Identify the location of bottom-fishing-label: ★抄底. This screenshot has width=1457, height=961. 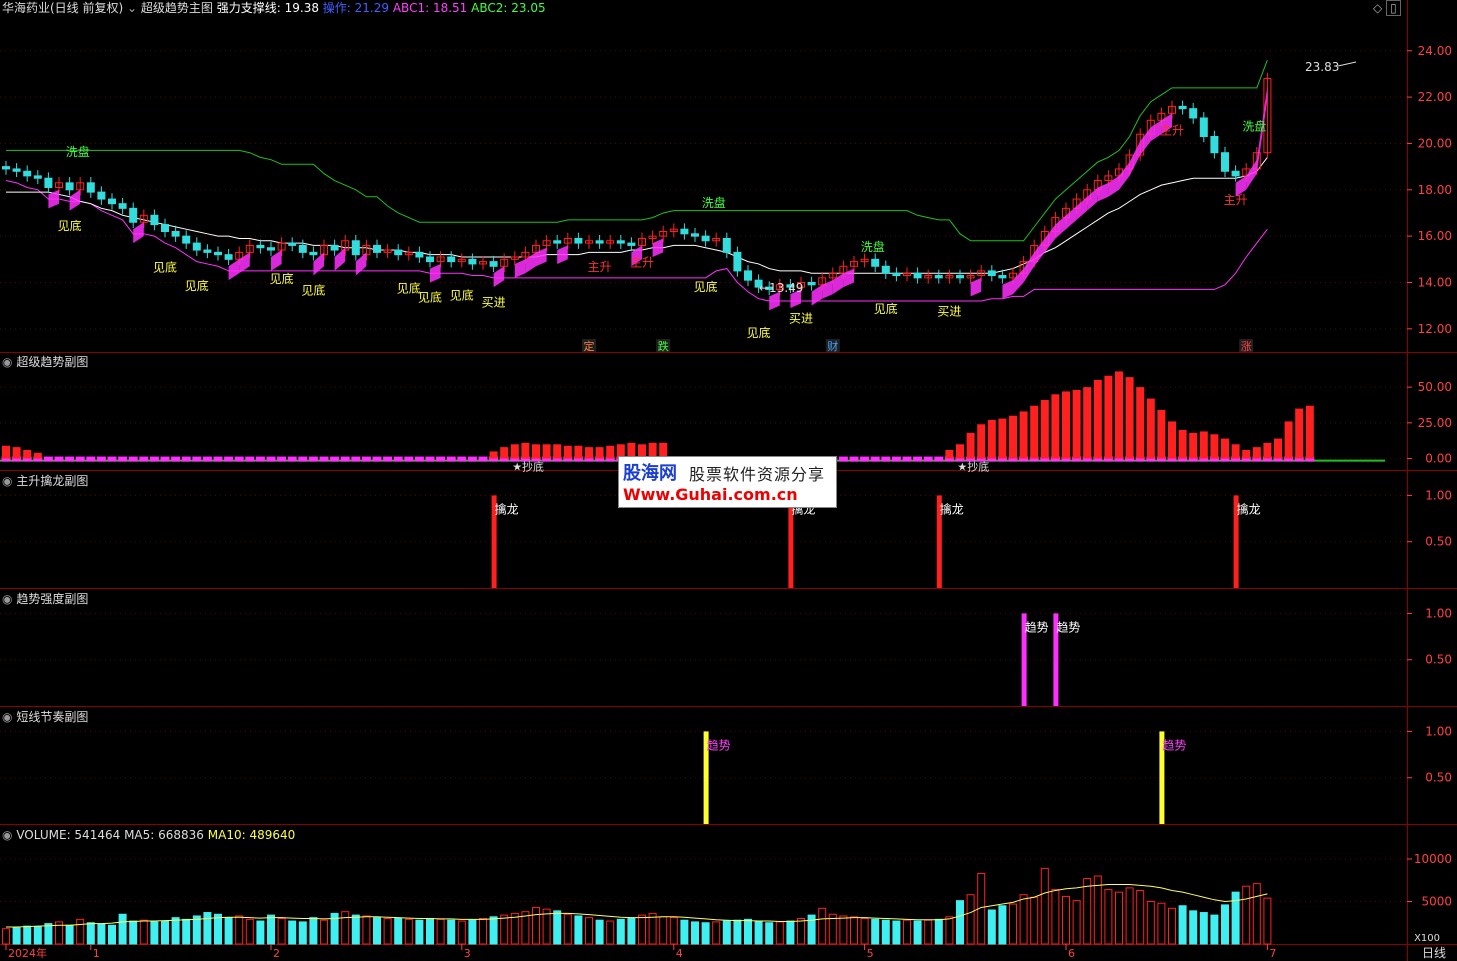
(528, 467).